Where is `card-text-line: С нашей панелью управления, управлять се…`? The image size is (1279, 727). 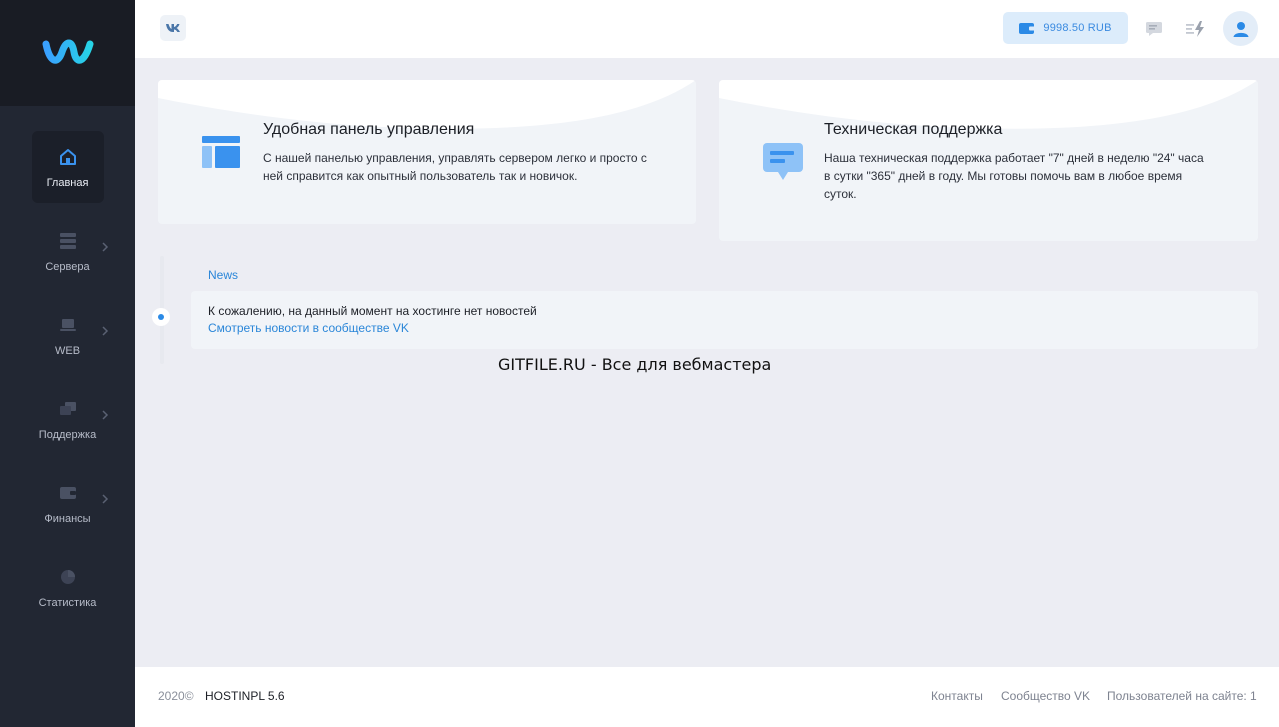 card-text-line: С нашей панелью управления, управлять се… is located at coordinates (455, 158).